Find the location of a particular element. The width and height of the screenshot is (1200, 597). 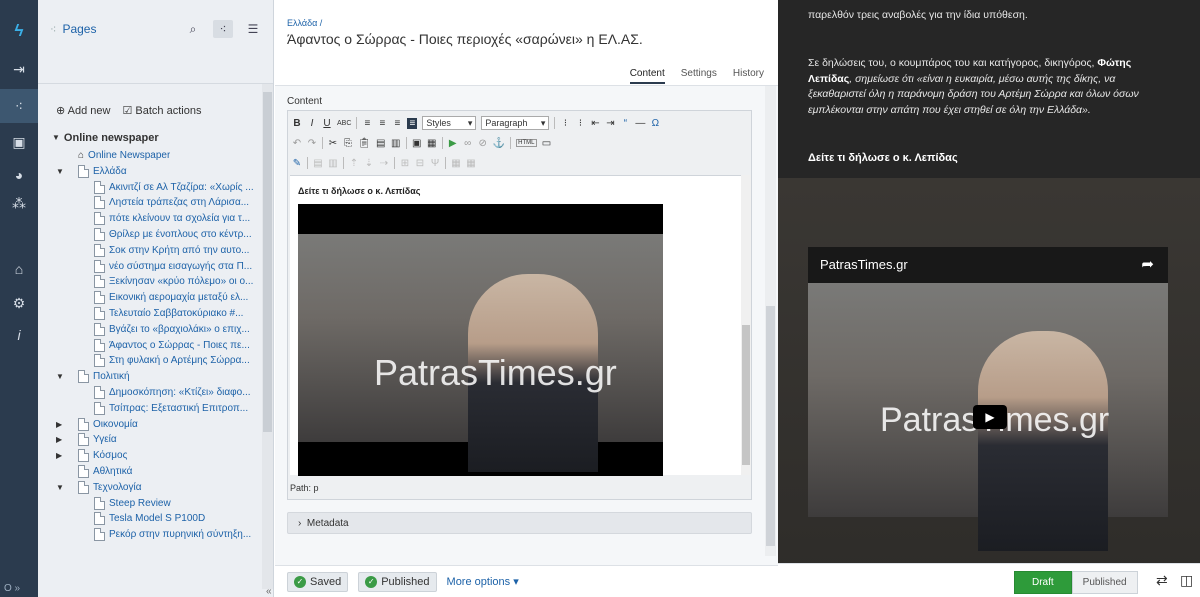

indent-icon: ⇥ is located at coordinates (610, 123).